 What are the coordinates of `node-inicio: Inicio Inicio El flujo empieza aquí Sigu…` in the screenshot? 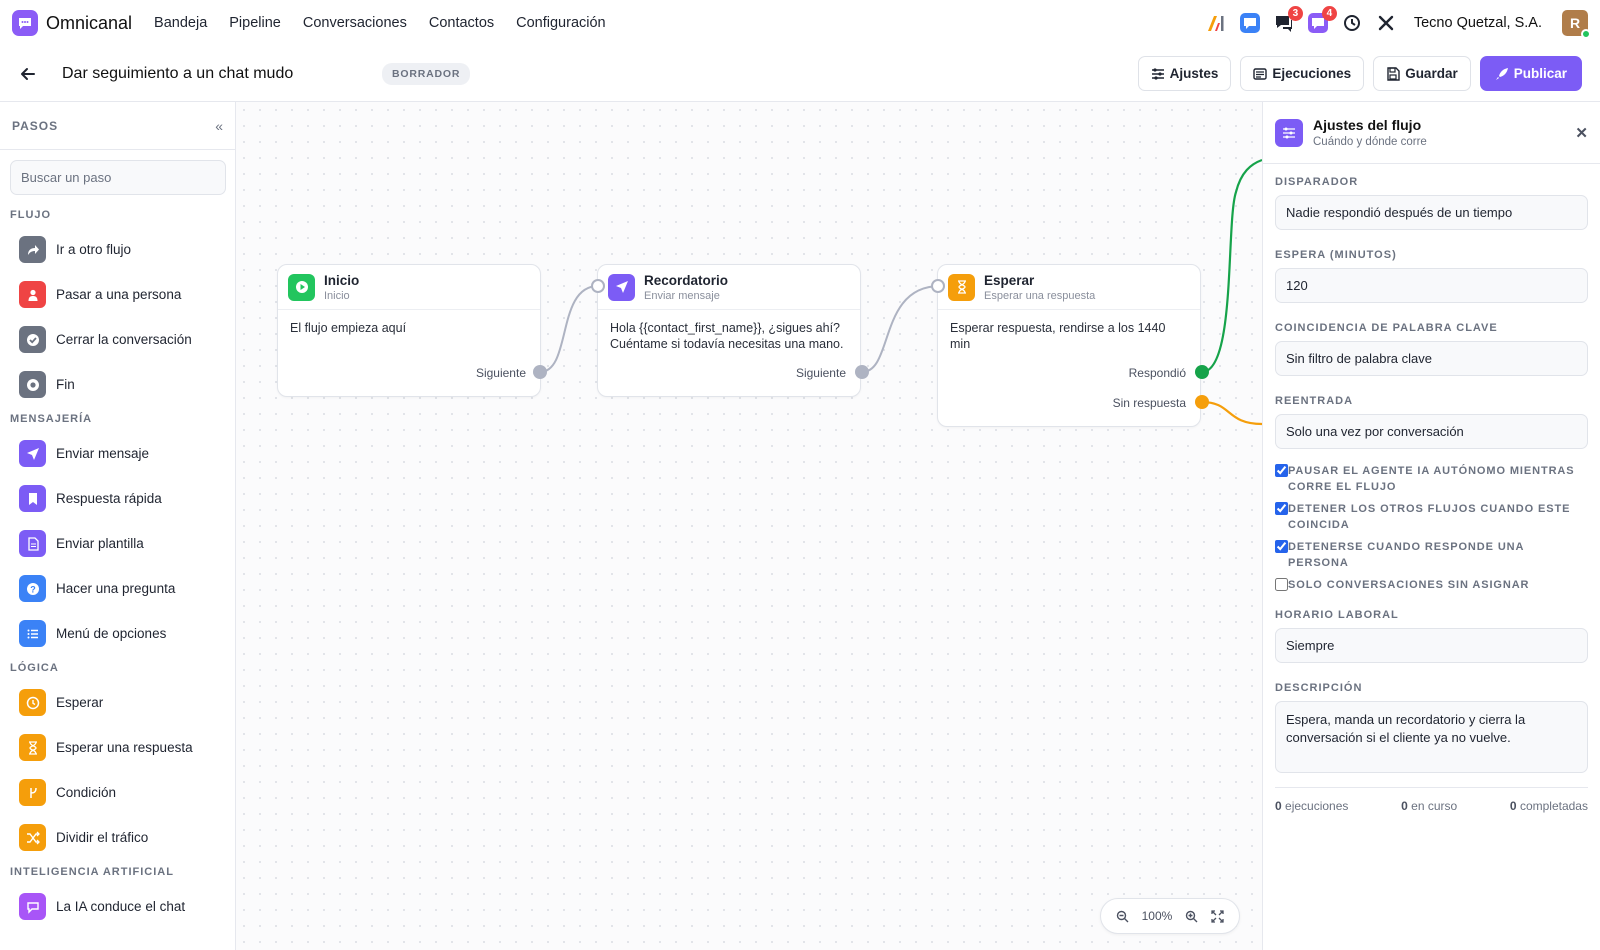 It's located at (409, 330).